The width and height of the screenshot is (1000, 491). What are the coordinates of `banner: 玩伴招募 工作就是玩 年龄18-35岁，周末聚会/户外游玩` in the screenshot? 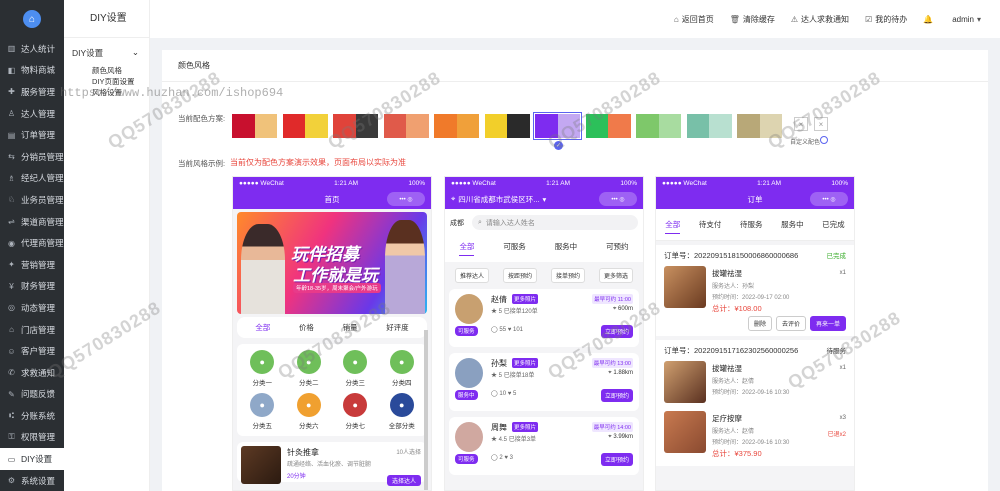 It's located at (332, 263).